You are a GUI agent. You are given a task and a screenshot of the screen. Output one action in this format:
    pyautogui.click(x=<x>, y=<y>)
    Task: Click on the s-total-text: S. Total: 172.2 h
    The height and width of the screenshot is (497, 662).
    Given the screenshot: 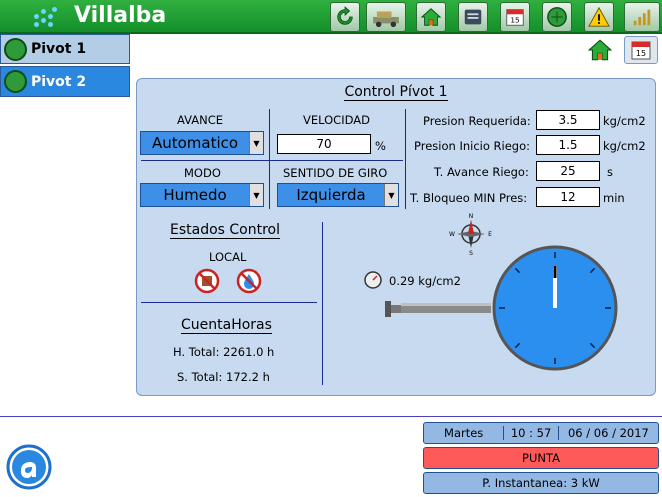 What is the action you would take?
    pyautogui.click(x=223, y=377)
    